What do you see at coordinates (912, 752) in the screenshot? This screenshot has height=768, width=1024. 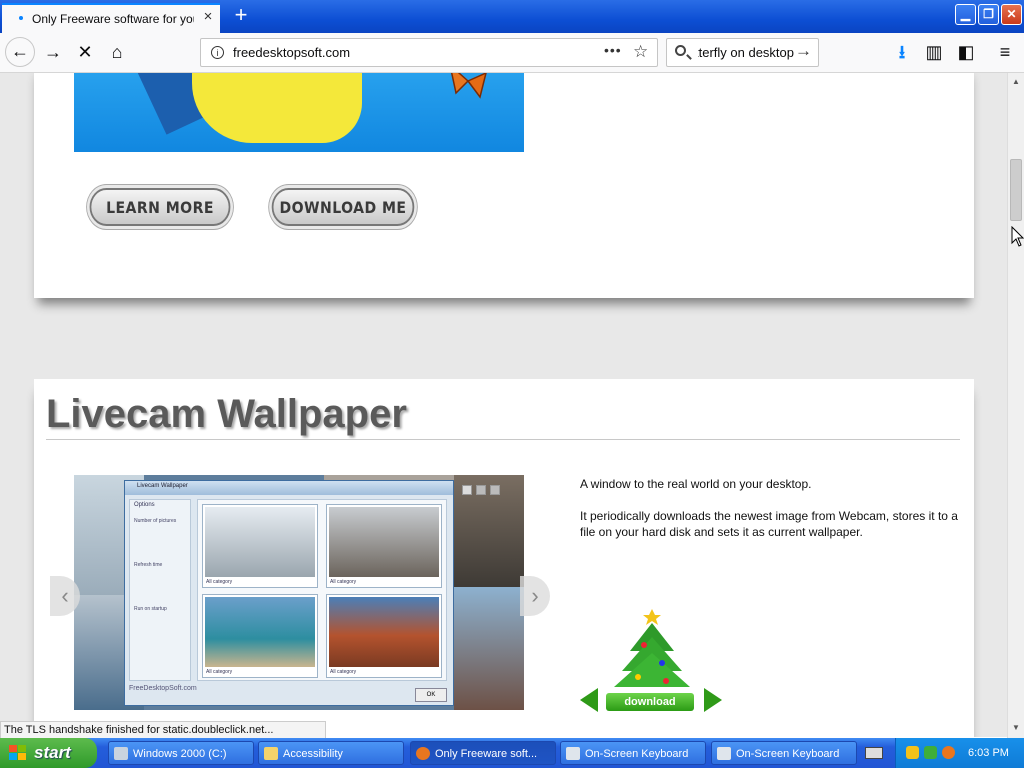 I see `security-shield-icon` at bounding box center [912, 752].